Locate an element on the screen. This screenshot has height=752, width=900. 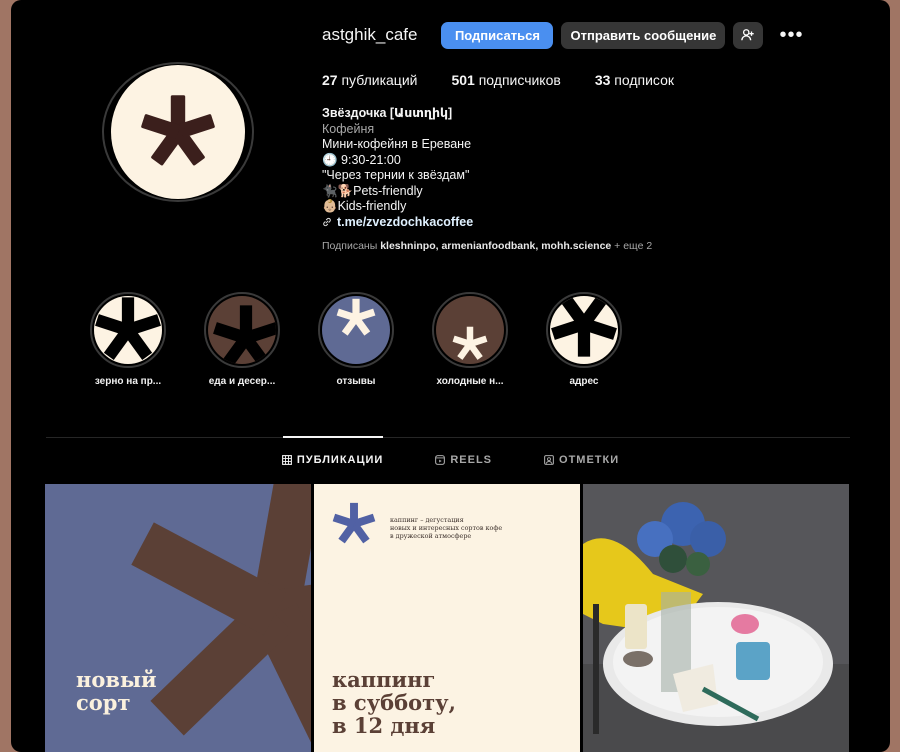
followers-count: 501 is located at coordinates (463, 80).